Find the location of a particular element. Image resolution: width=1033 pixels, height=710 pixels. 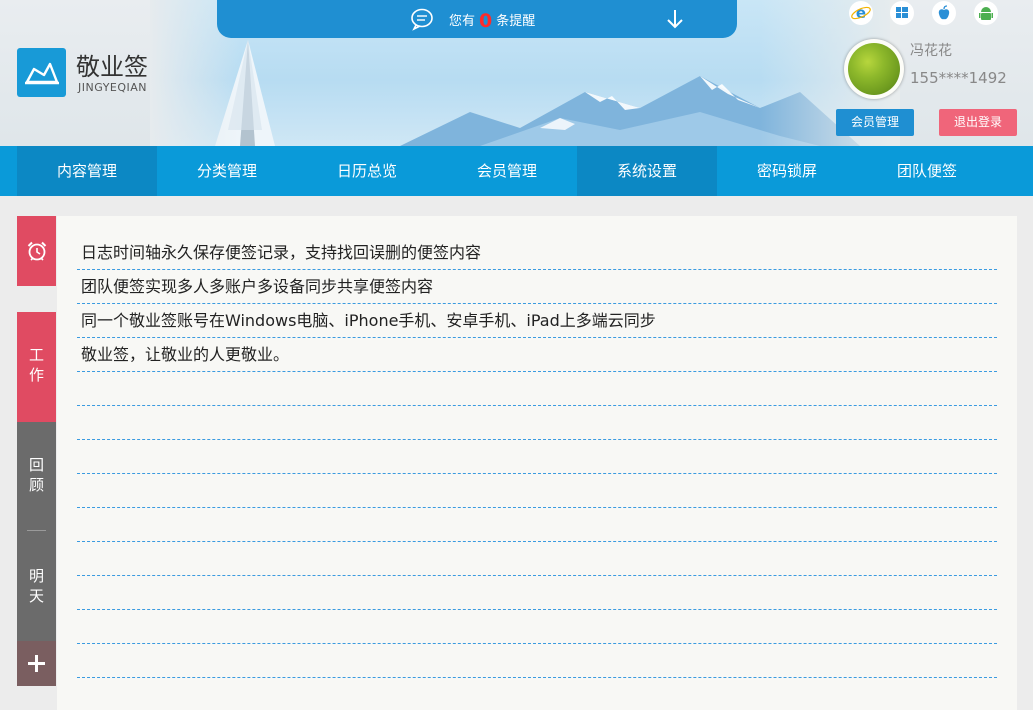

divider is located at coordinates (36, 530).